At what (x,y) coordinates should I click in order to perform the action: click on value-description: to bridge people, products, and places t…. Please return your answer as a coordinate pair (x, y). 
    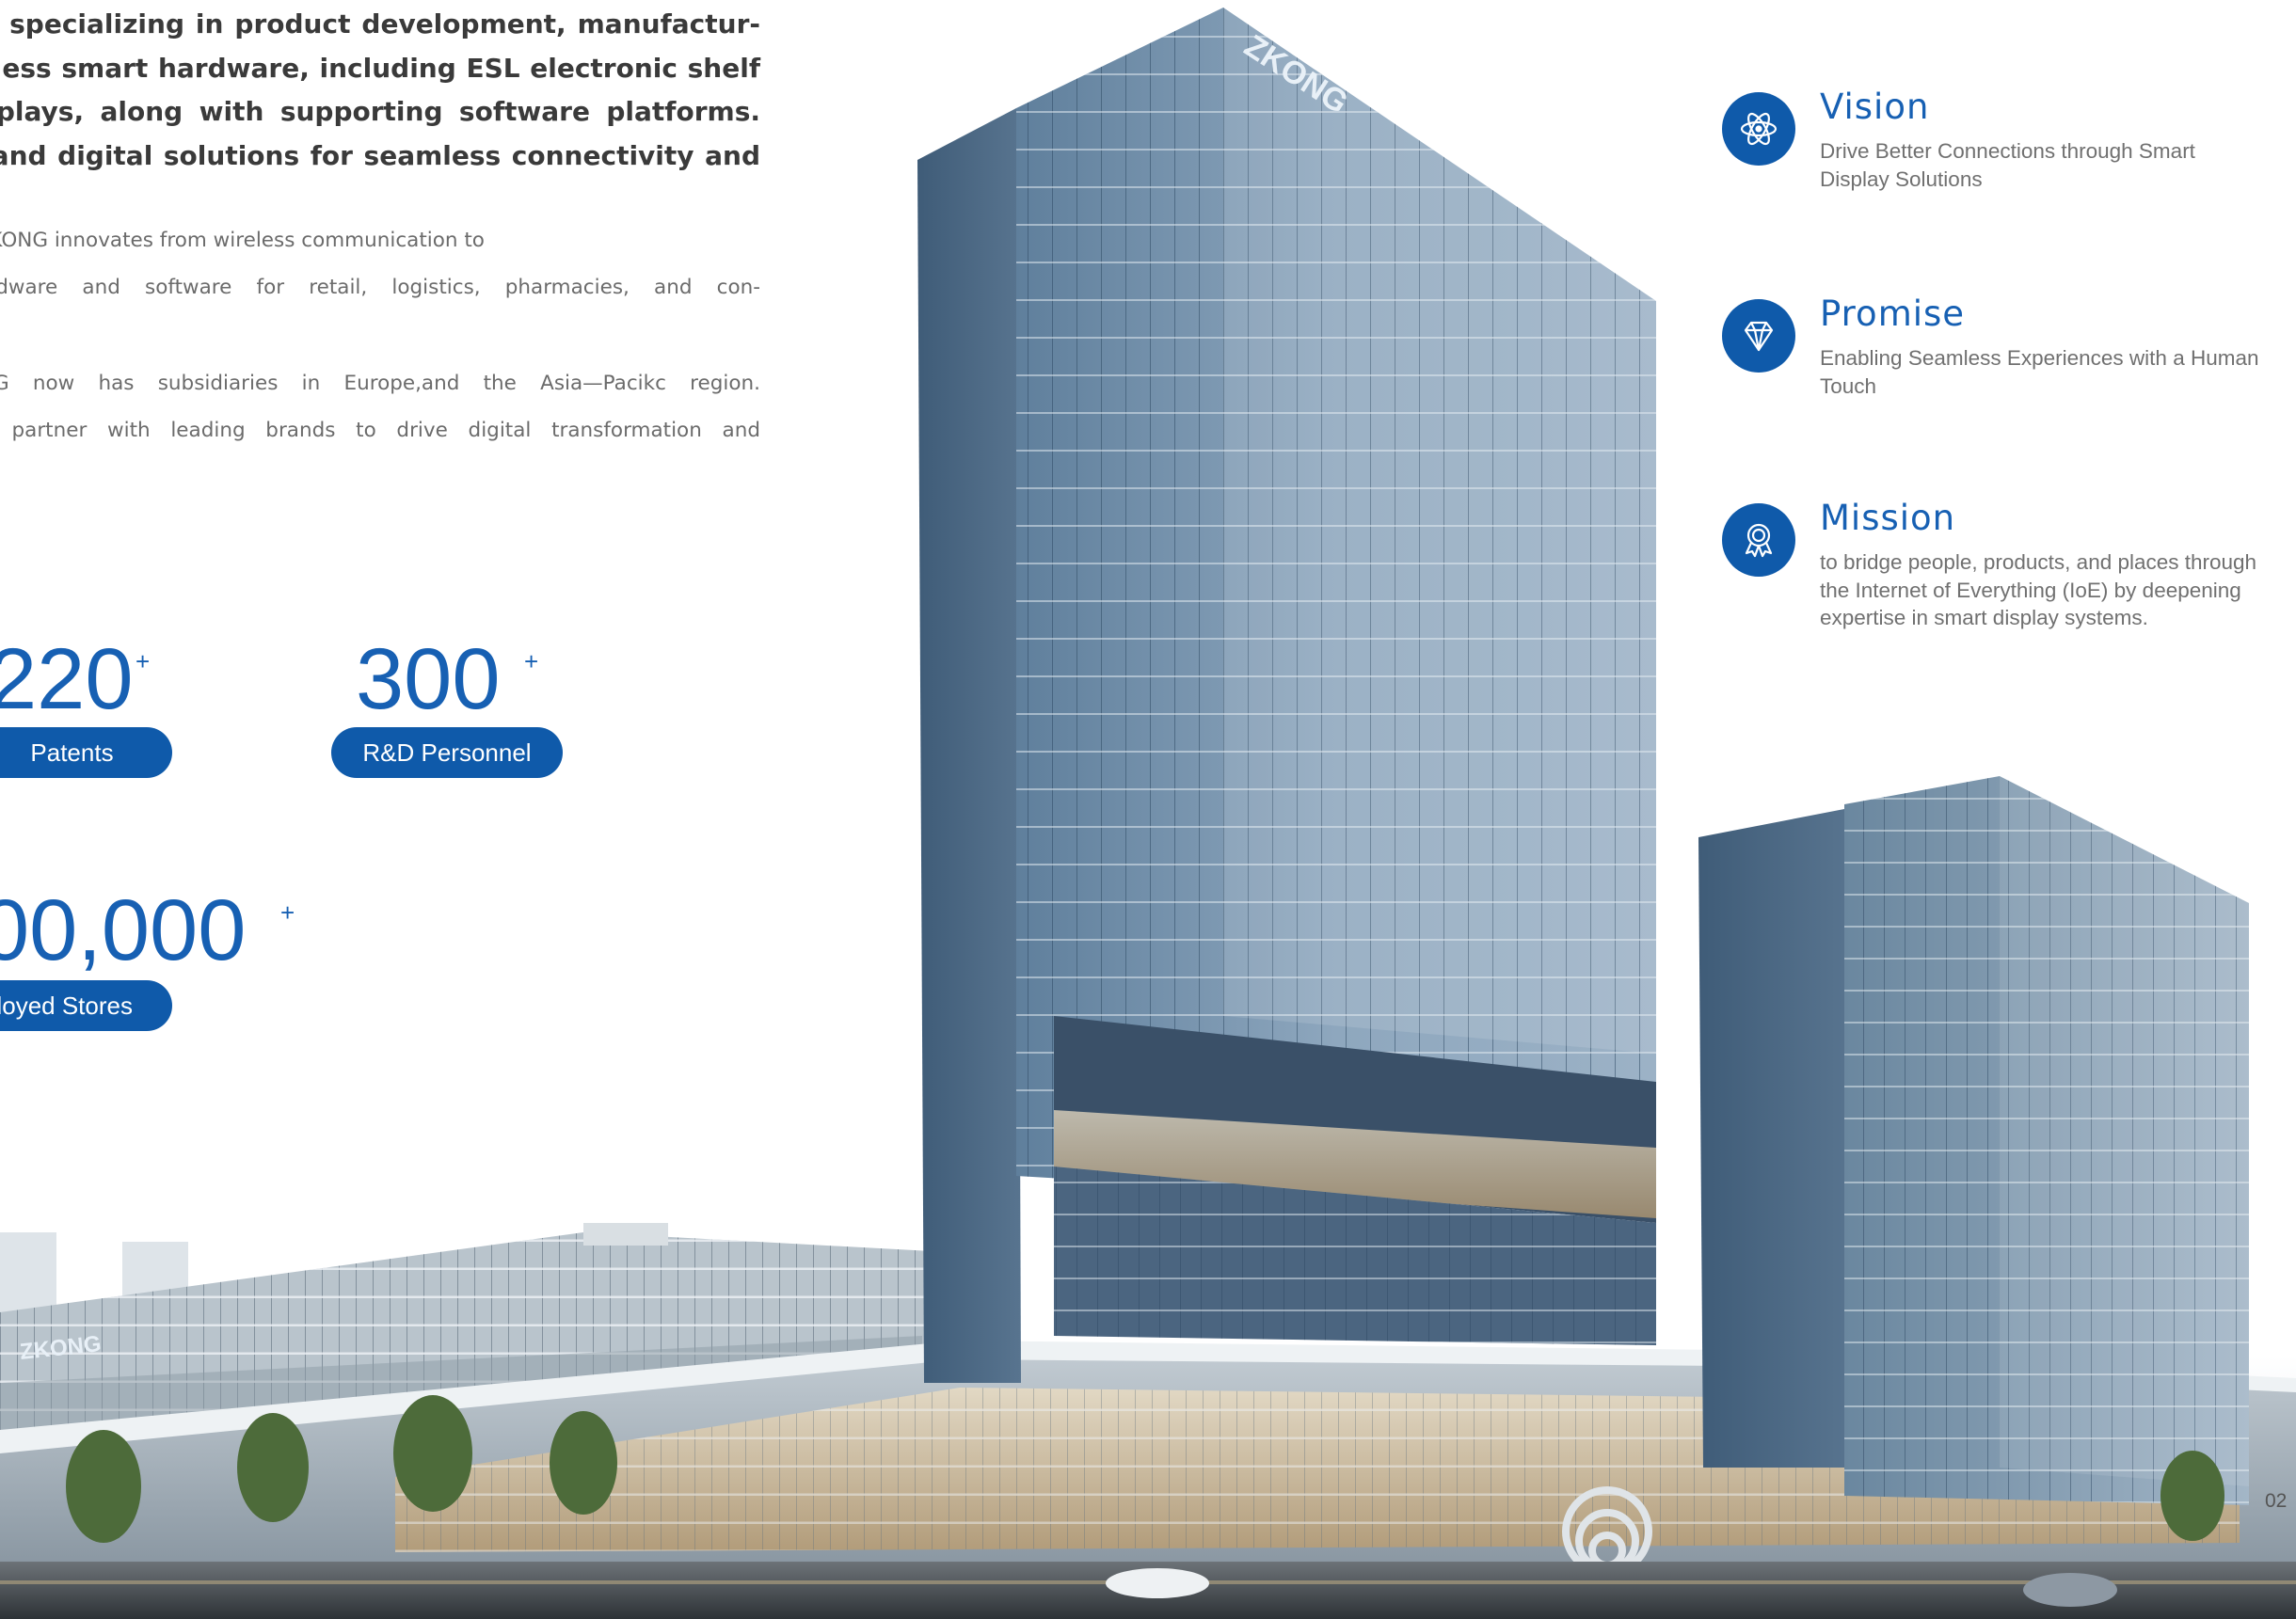
    Looking at the image, I should click on (2038, 589).